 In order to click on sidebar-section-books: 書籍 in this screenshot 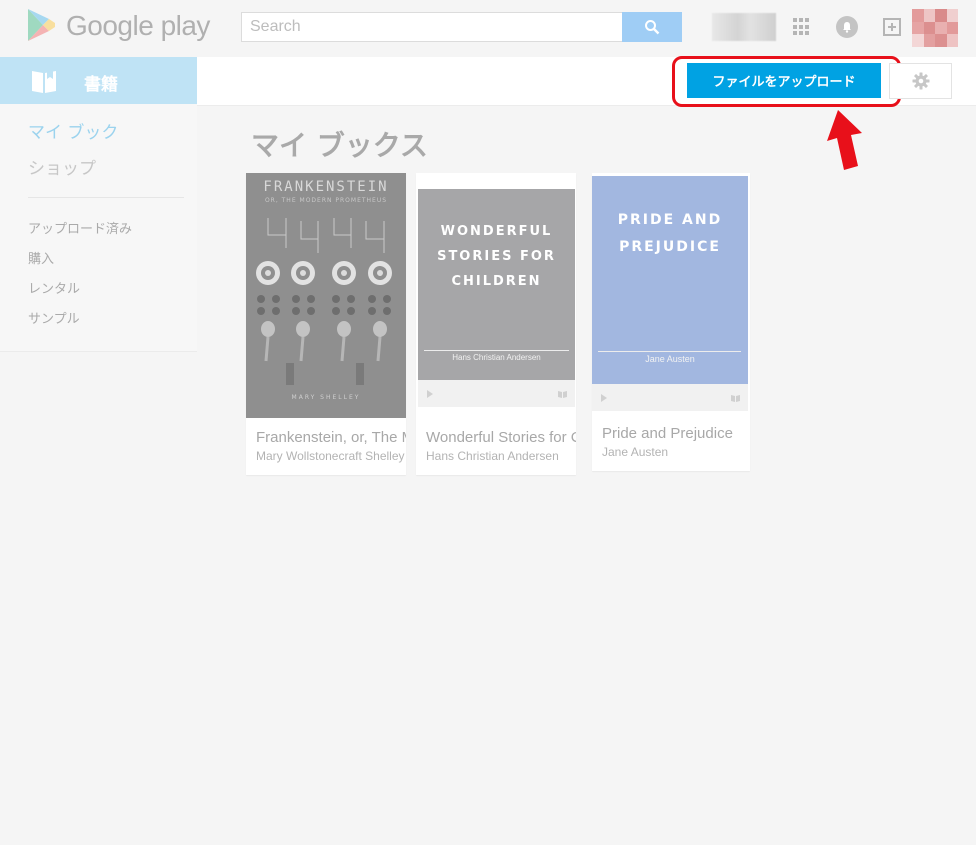, I will do `click(98, 80)`.